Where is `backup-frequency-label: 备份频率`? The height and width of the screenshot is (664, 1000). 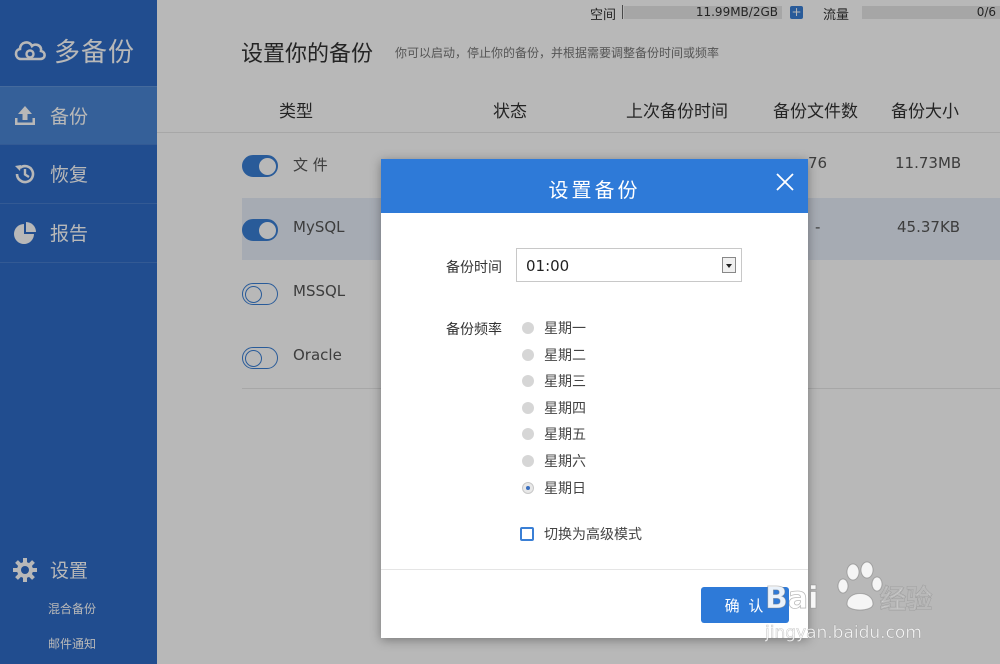 backup-frequency-label: 备份频率 is located at coordinates (474, 330).